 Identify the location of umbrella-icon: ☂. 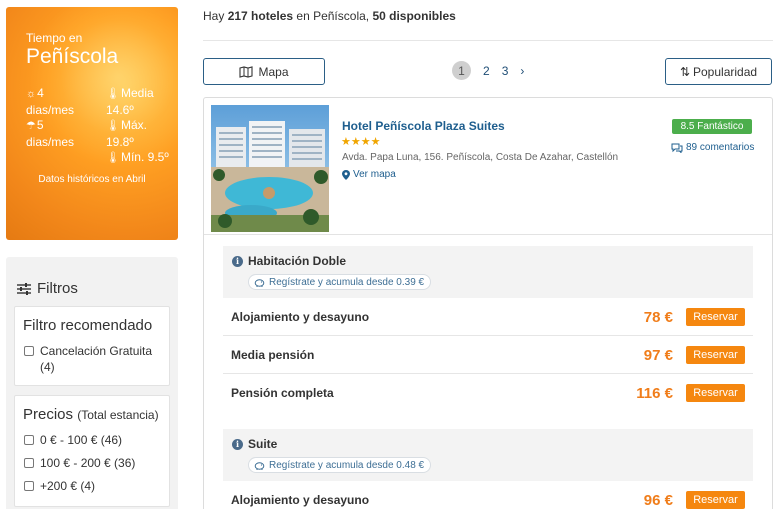
(31, 126).